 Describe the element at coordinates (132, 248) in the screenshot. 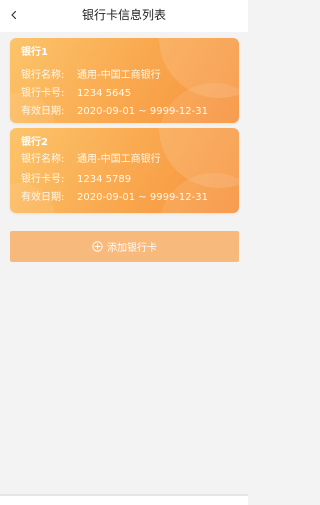

I see `add-bank-card-label: 添加银行卡` at that location.